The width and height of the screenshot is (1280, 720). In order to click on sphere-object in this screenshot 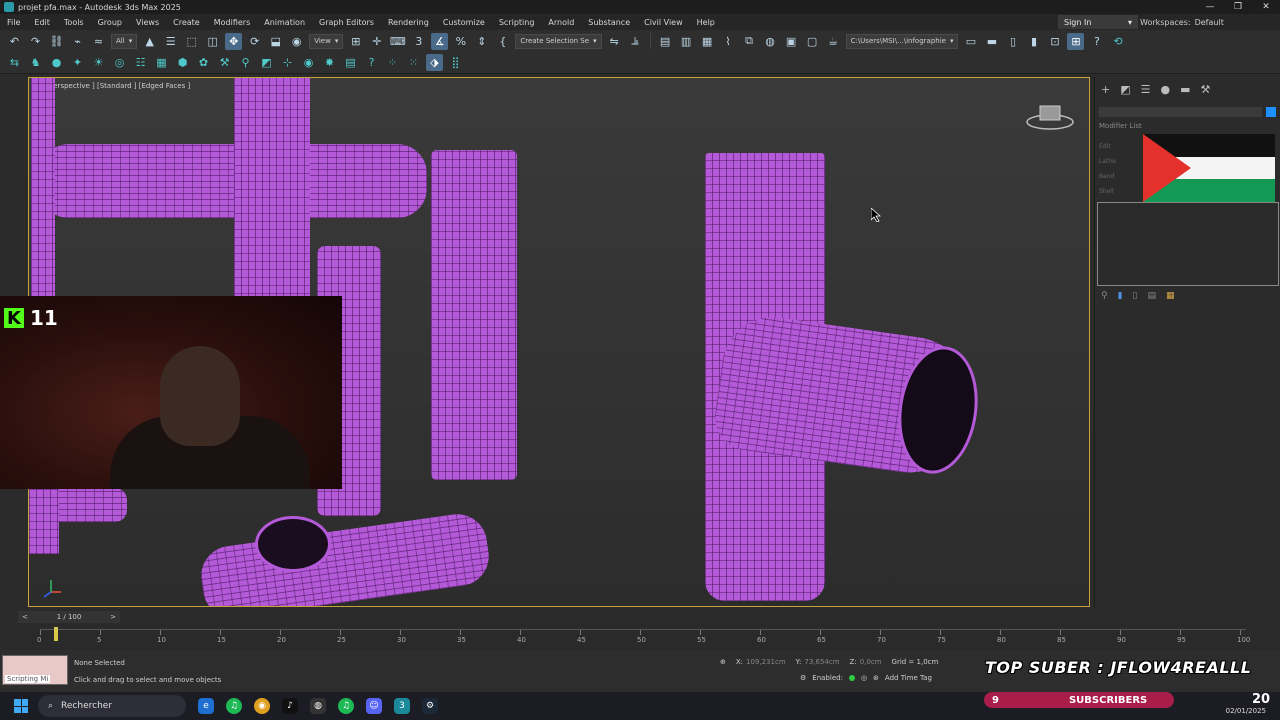, I will do `click(293, 544)`.